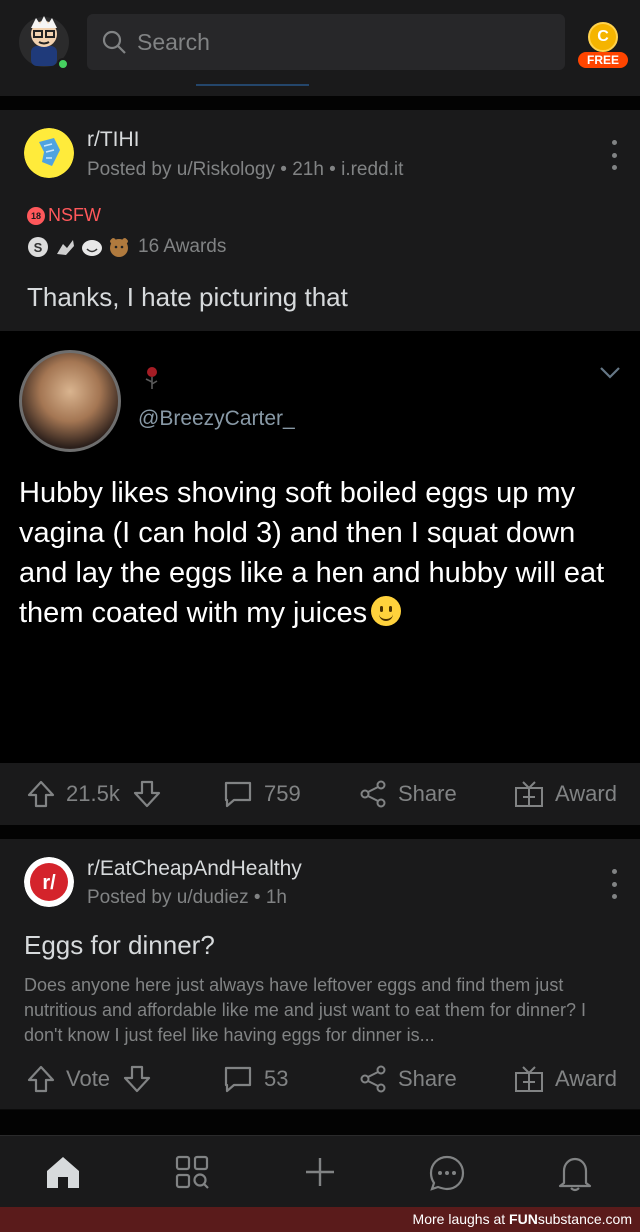 This screenshot has width=640, height=1232. What do you see at coordinates (36, 215) in the screenshot?
I see `nsfw-18-icon: 18` at bounding box center [36, 215].